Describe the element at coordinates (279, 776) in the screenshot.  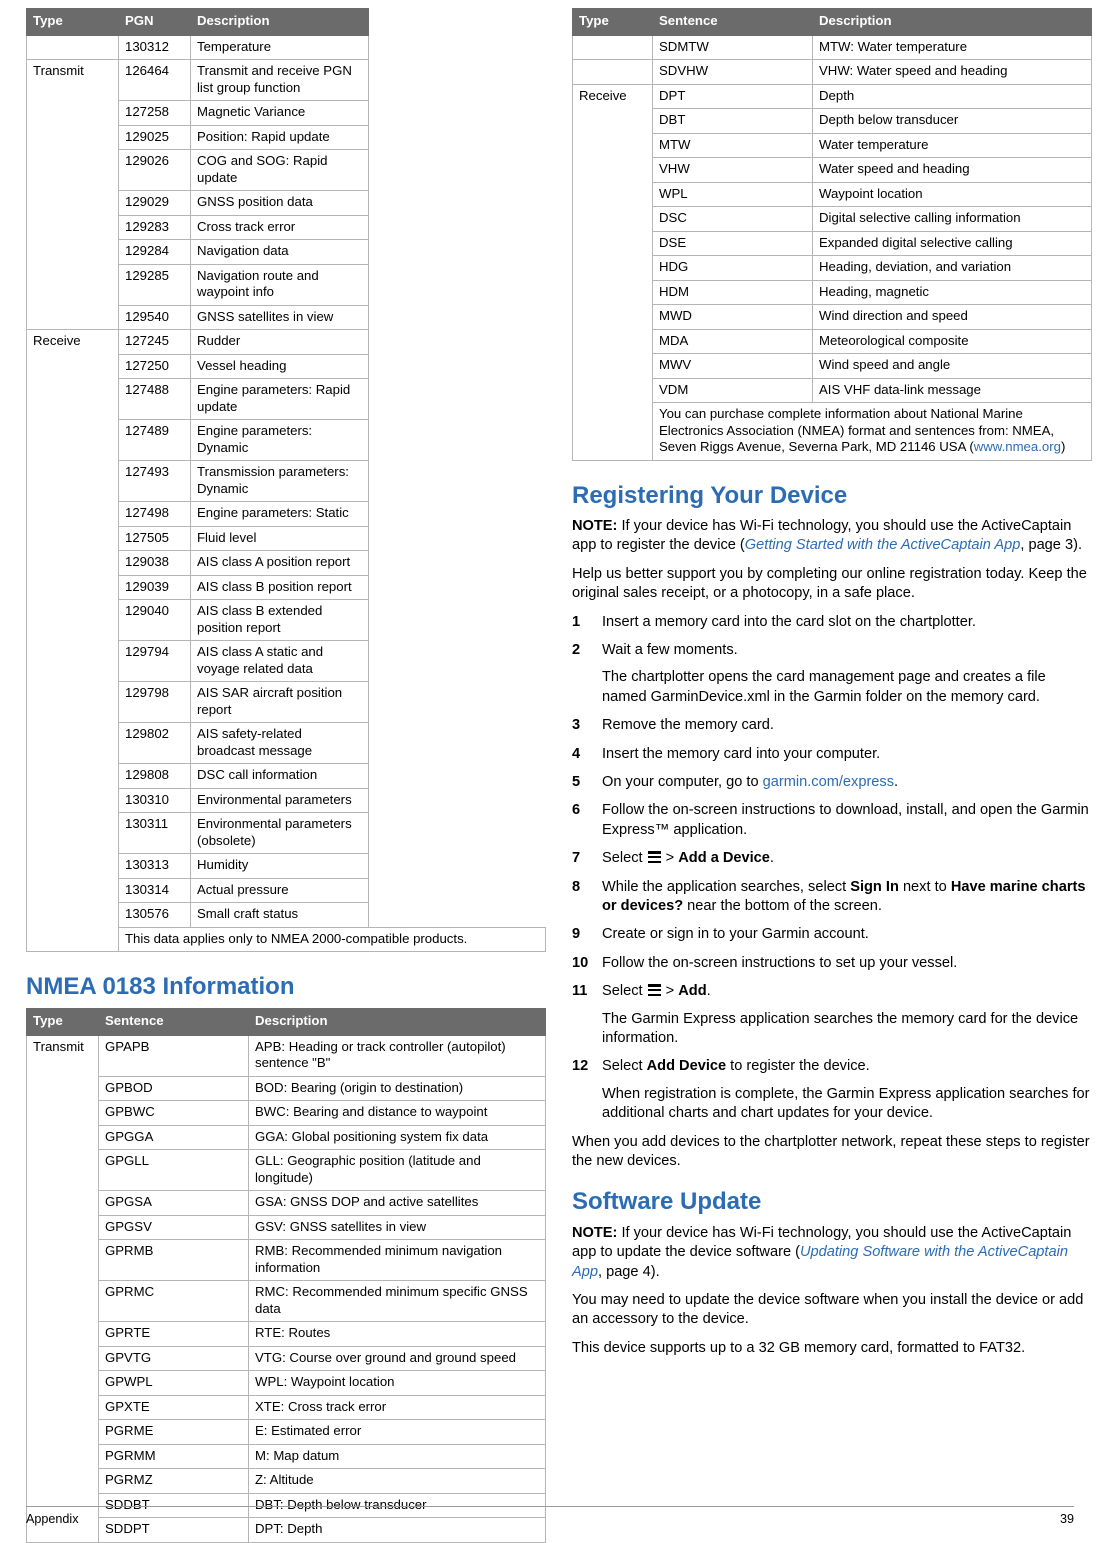
I see `cell-desc: DSC call information` at that location.